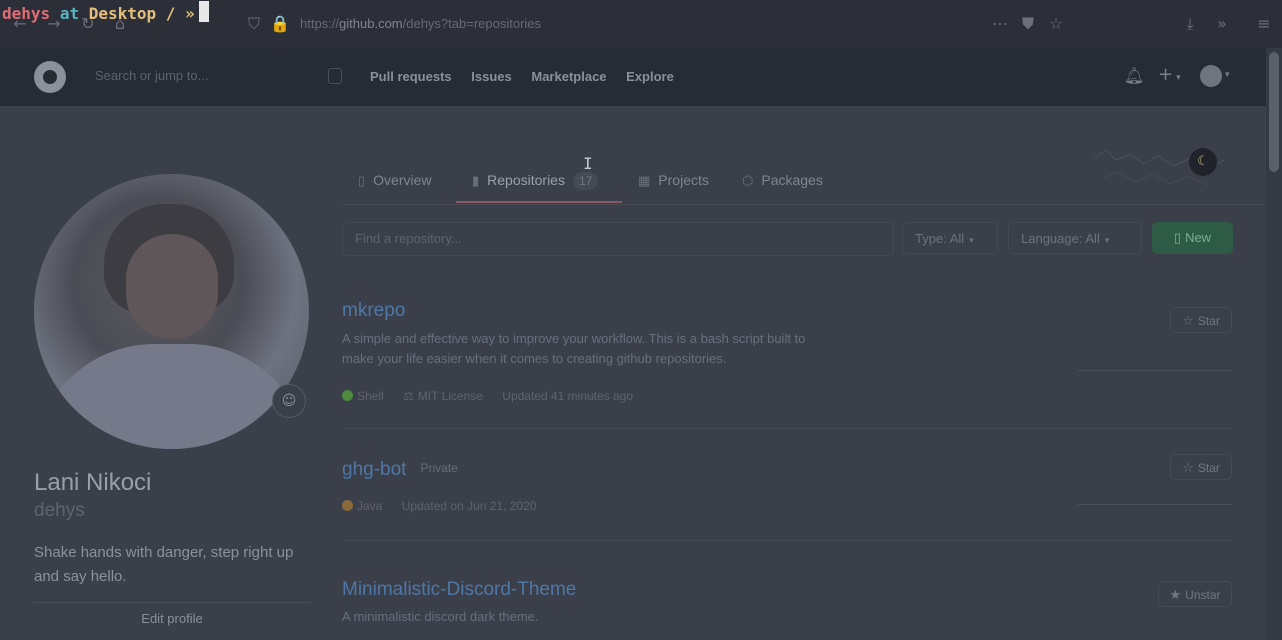 The height and width of the screenshot is (640, 1282). Describe the element at coordinates (1190, 24) in the screenshot. I see `download-icon: ⤓` at that location.